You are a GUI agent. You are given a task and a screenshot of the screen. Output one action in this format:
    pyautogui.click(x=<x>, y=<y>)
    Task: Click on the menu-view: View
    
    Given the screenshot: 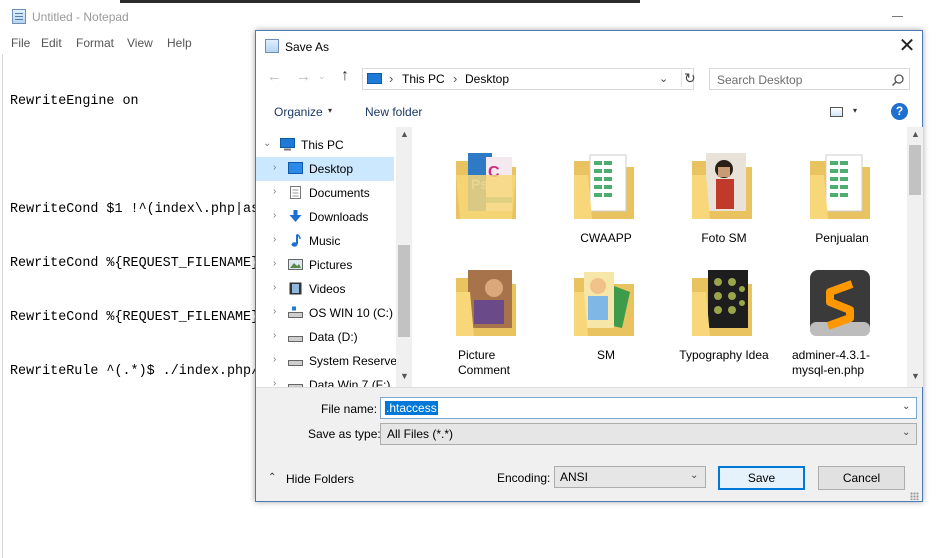 What is the action you would take?
    pyautogui.click(x=140, y=43)
    